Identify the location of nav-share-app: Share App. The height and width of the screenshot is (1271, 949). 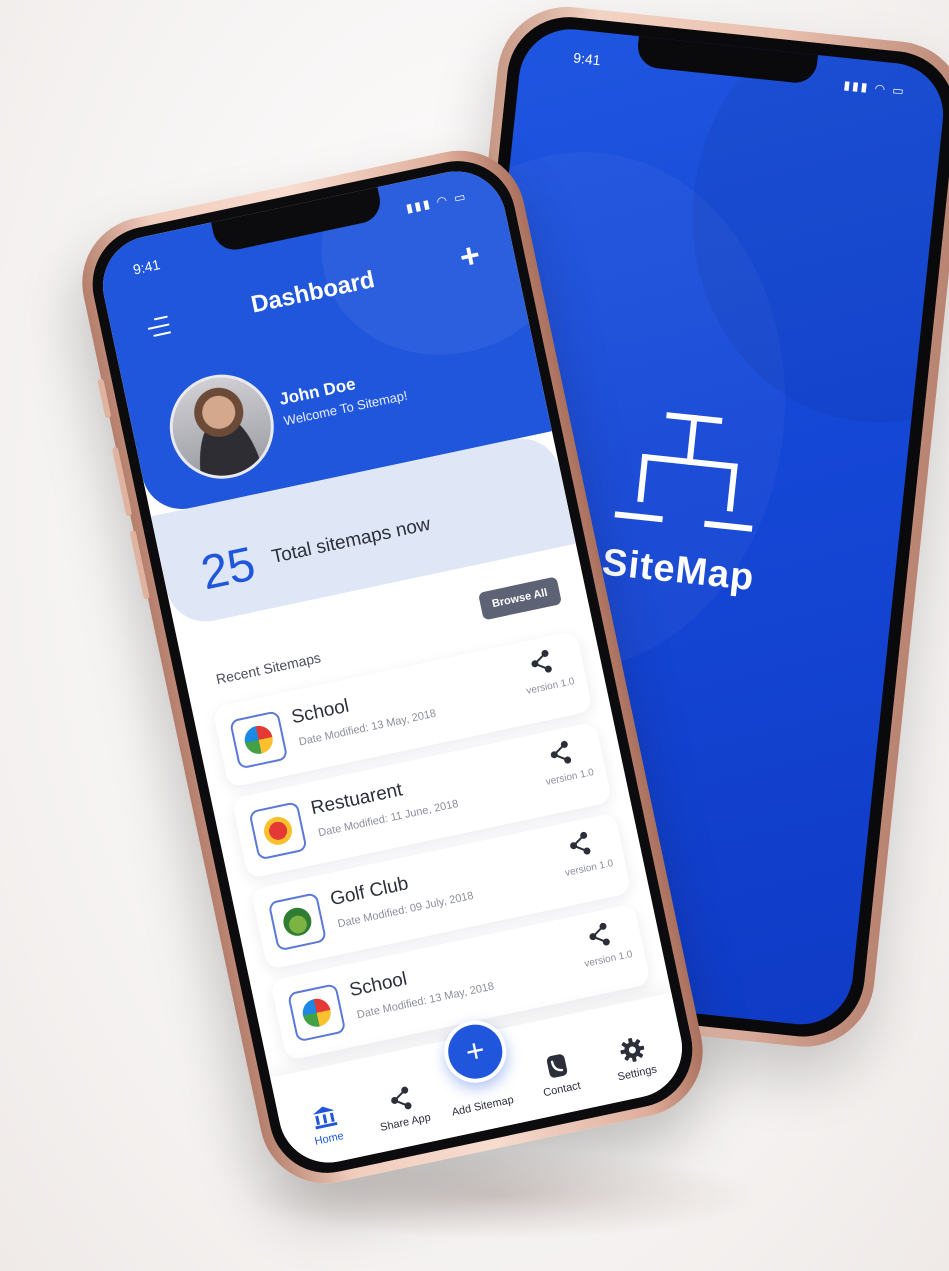
(402, 1108).